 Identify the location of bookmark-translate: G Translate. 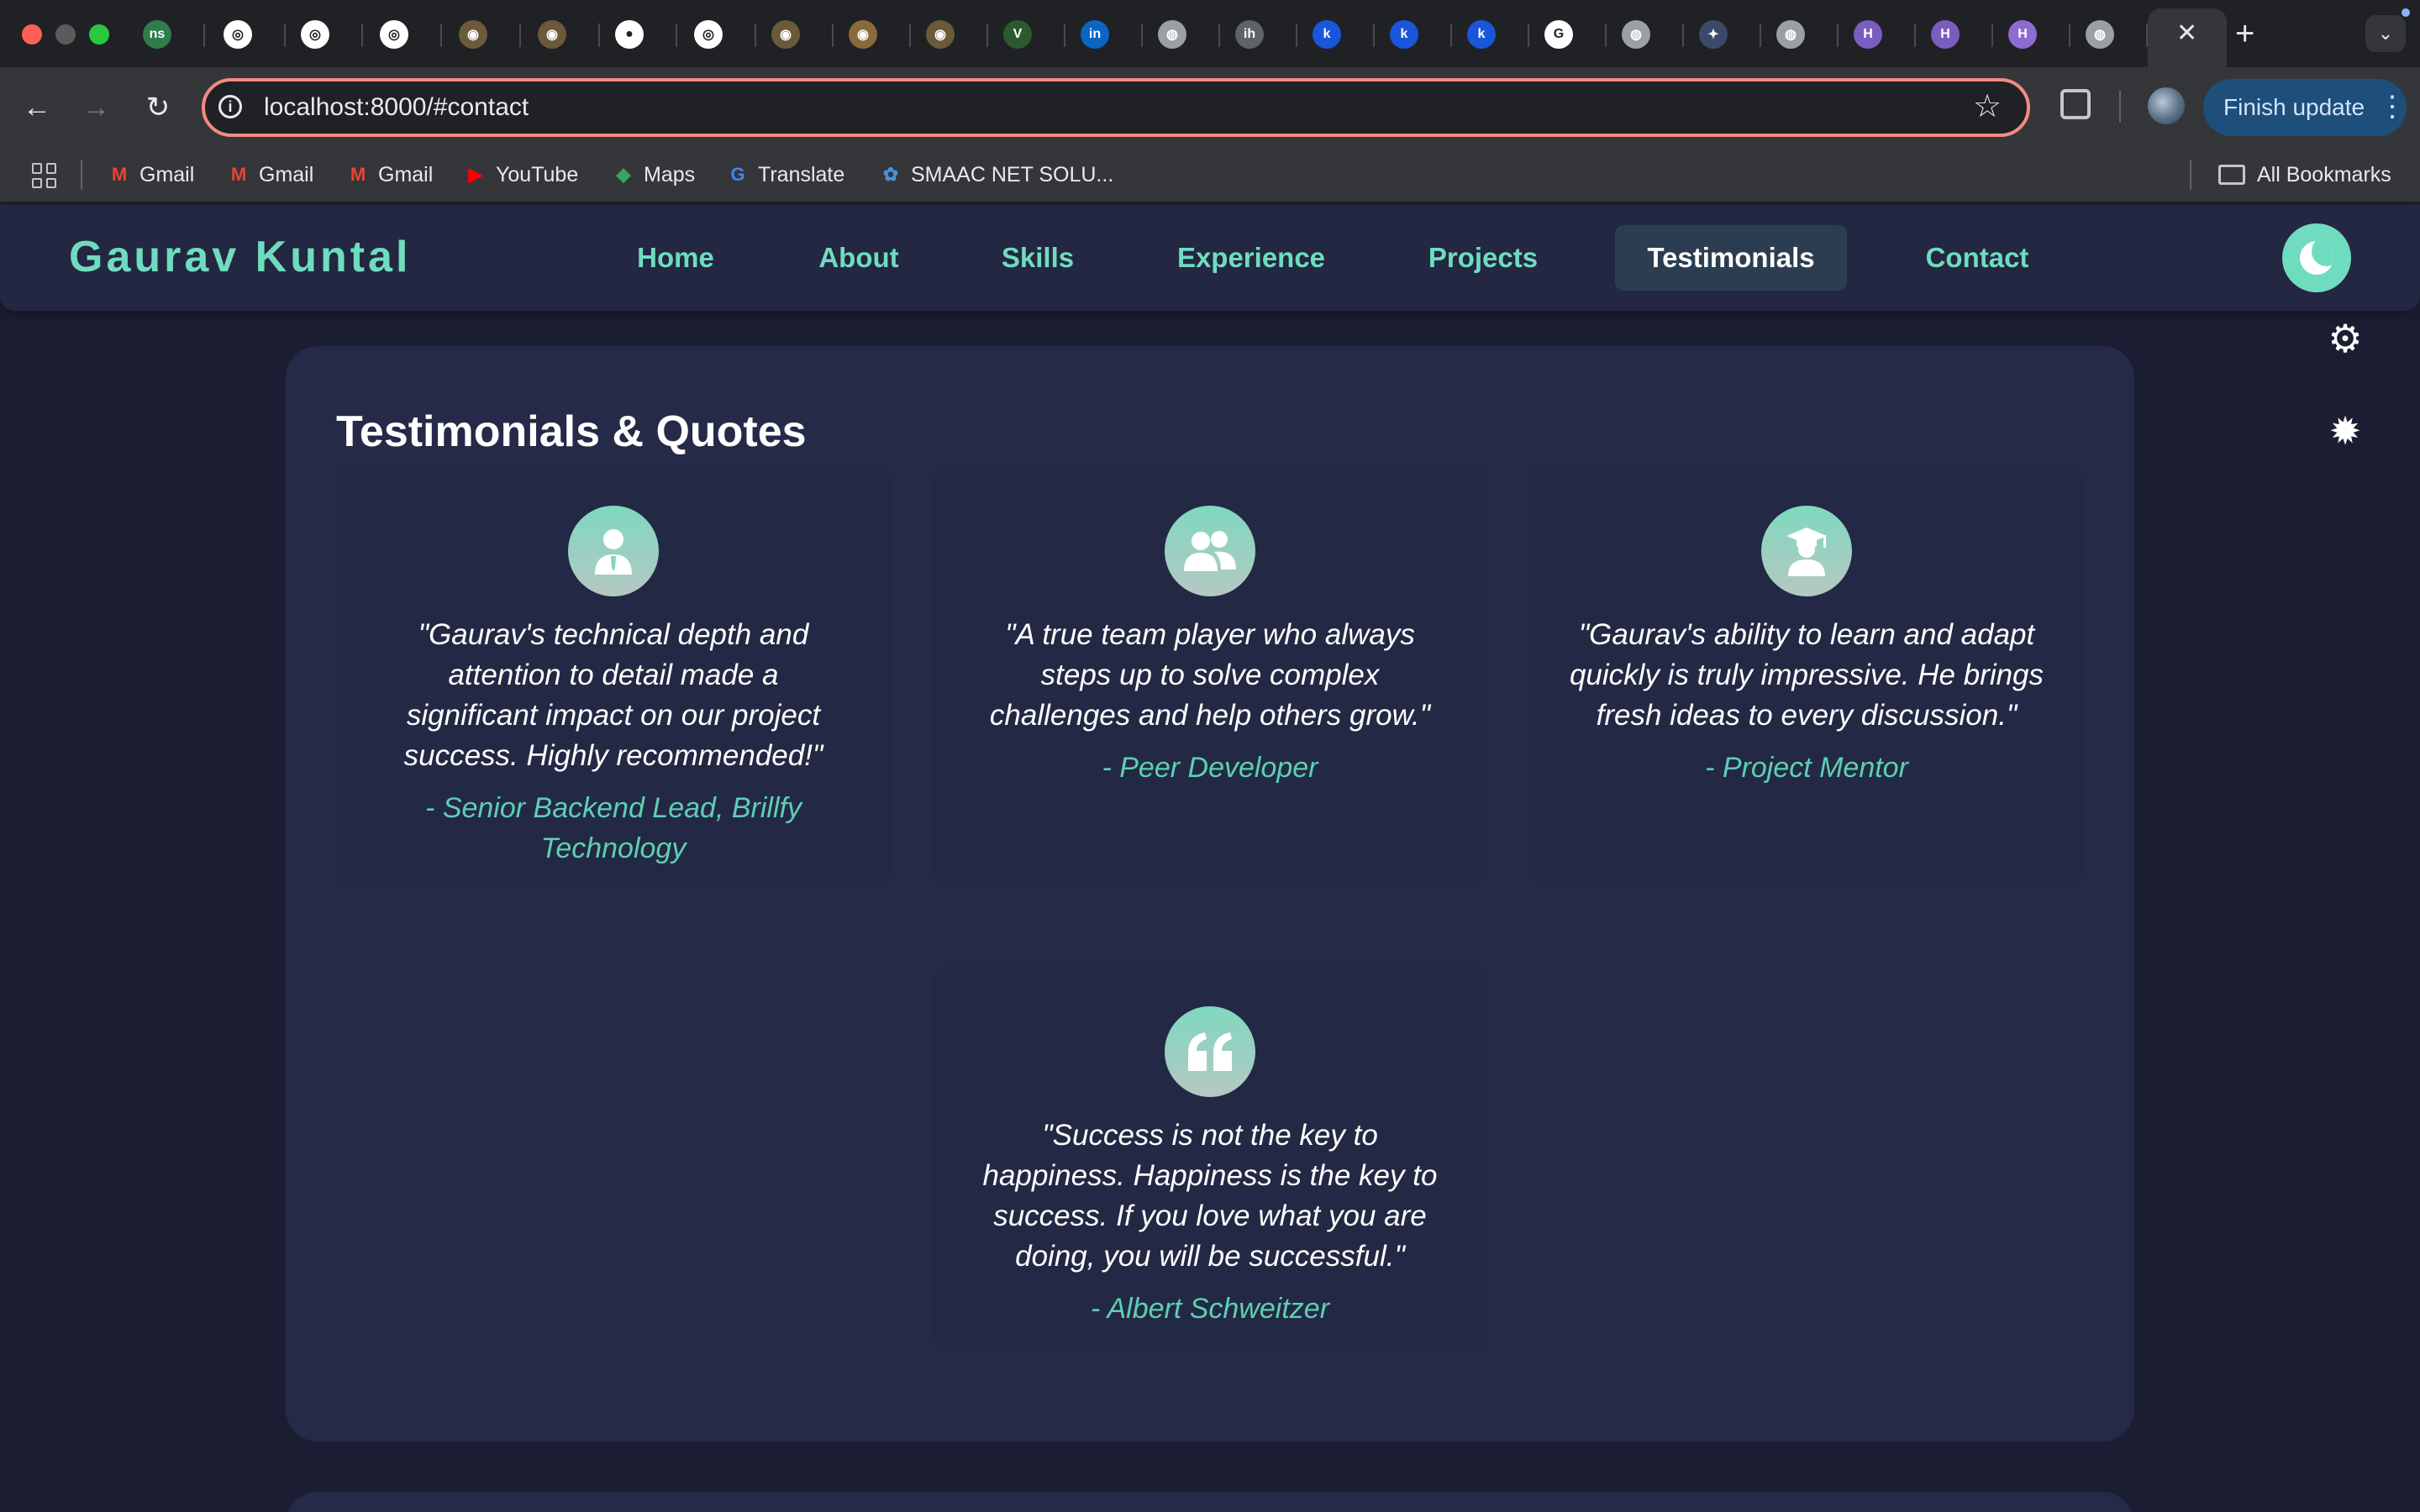
(785, 175).